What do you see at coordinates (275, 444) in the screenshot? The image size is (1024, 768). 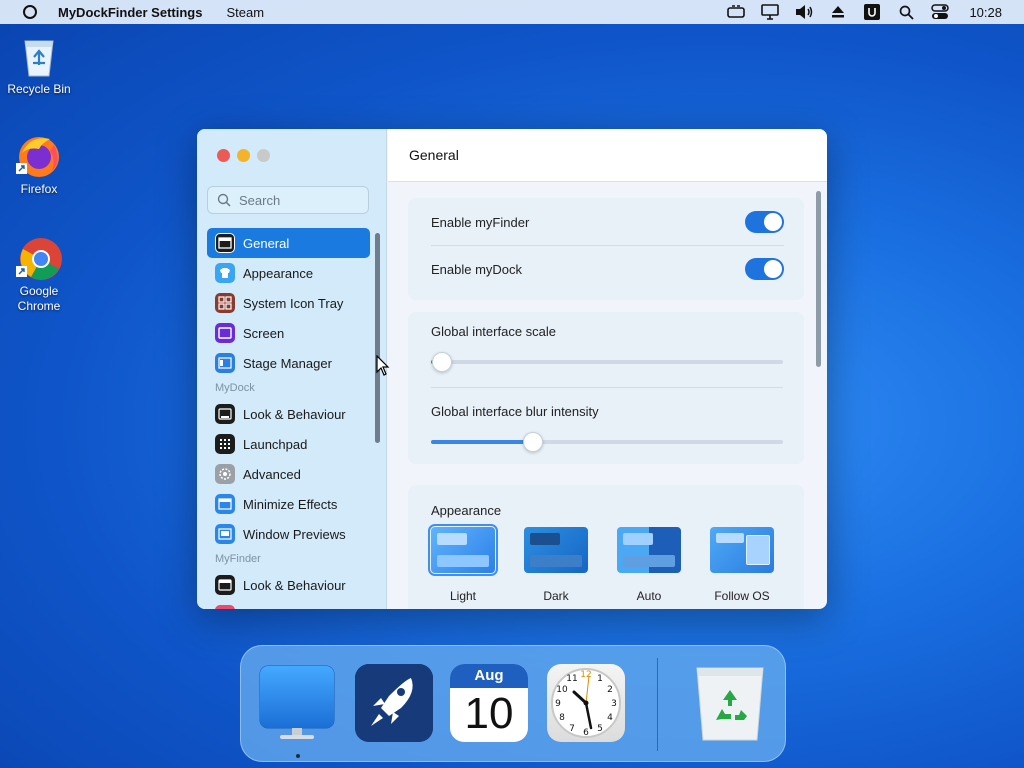 I see `sidebar-item-label: Launchpad` at bounding box center [275, 444].